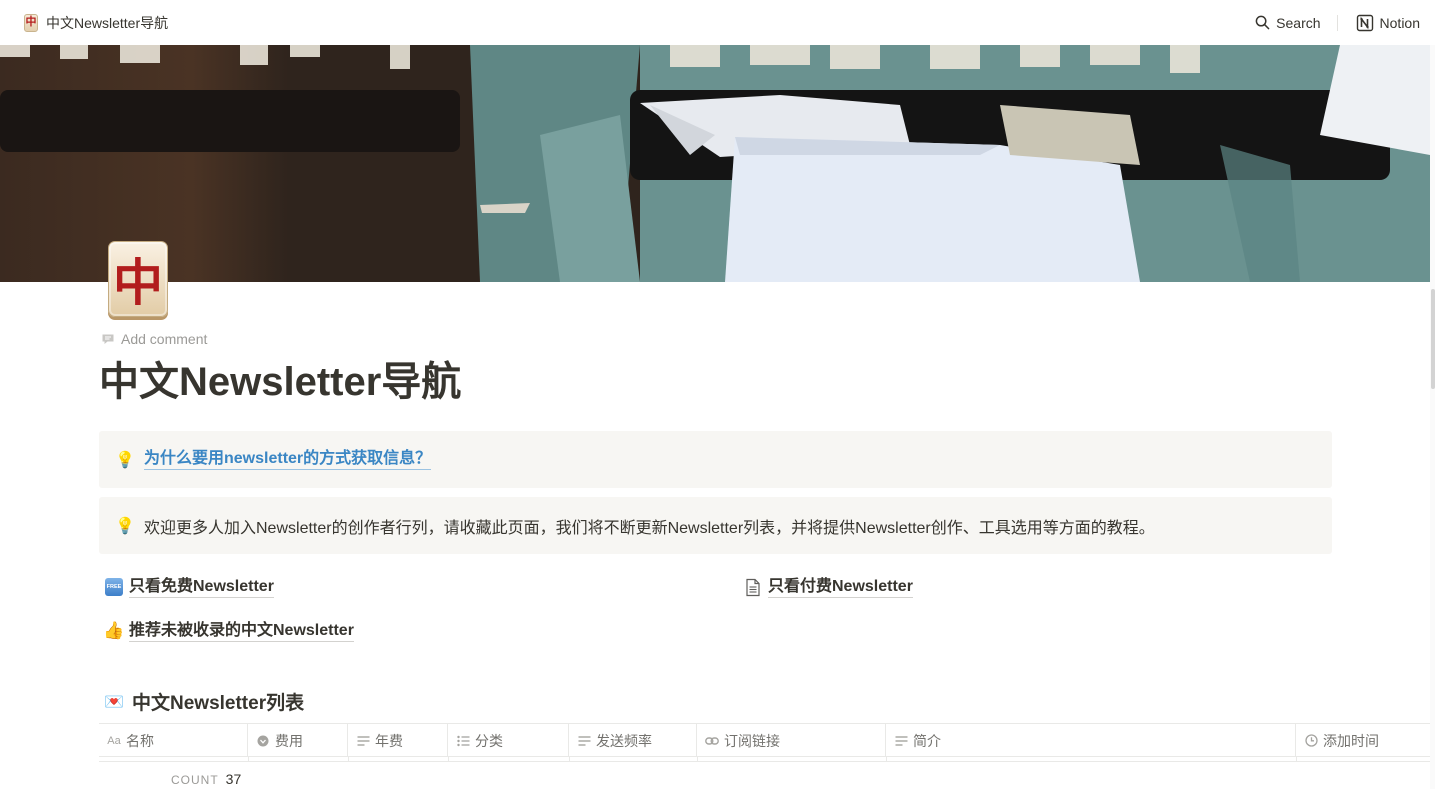 The image size is (1435, 789). I want to click on database-title-label: 中文Newsletter列表, so click(218, 703).